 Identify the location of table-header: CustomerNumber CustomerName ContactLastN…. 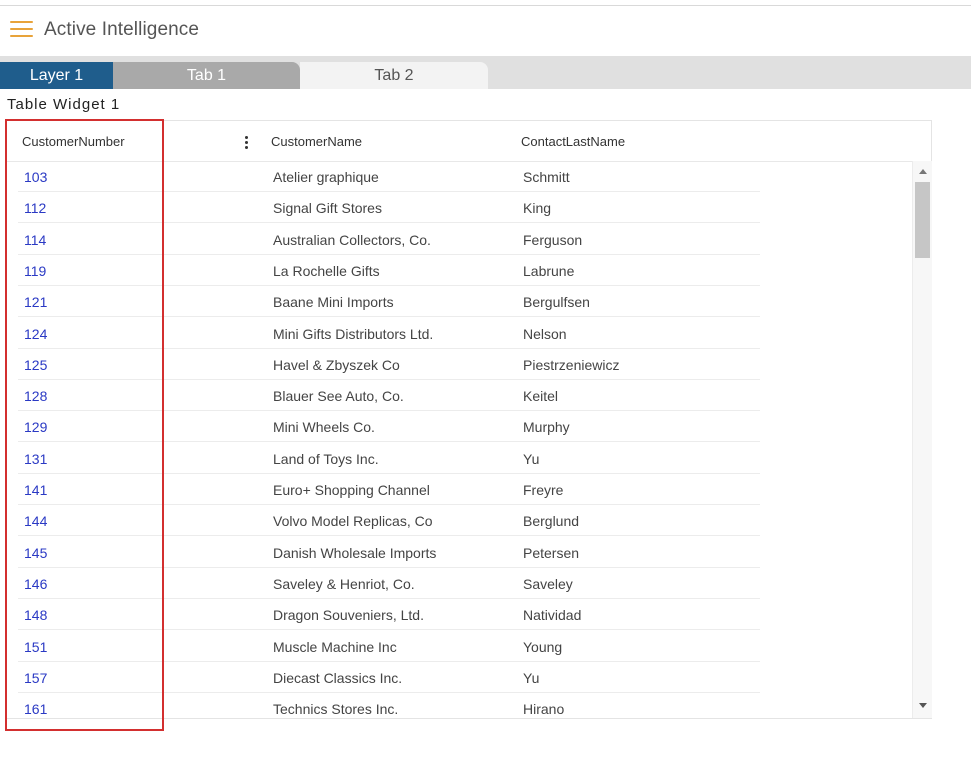
(459, 141).